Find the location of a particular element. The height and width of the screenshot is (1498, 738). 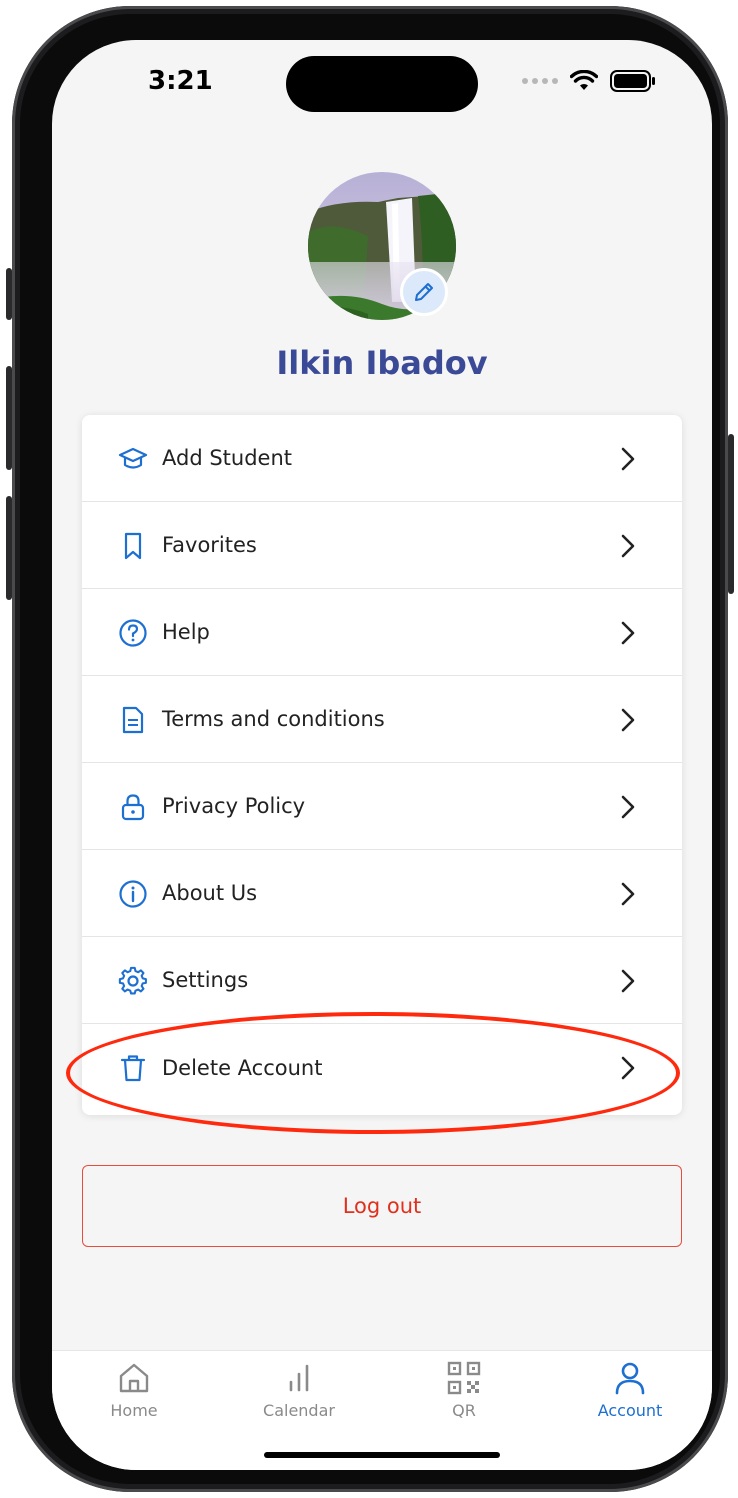

bar-chart-icon is located at coordinates (299, 1378).